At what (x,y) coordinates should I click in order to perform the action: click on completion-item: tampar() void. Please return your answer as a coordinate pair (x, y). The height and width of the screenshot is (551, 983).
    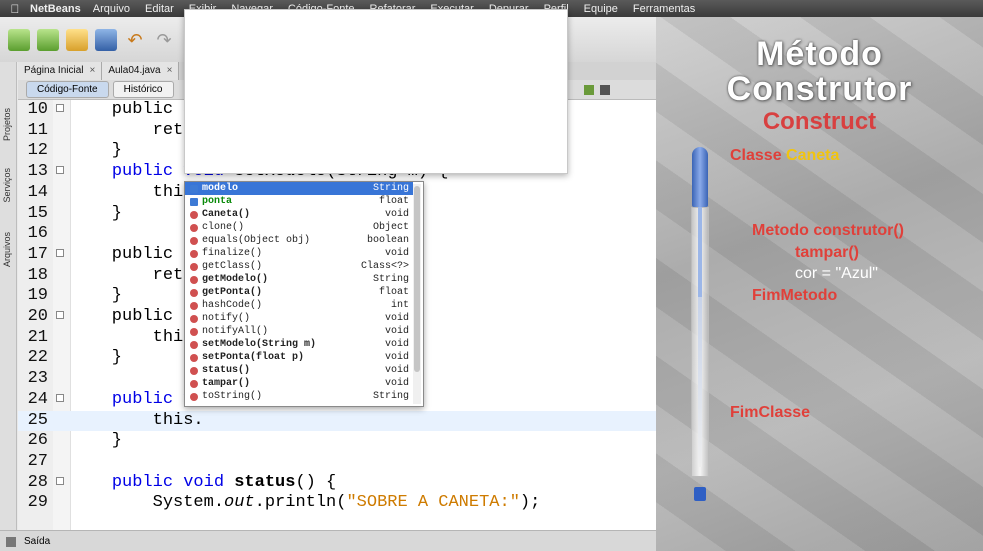
    Looking at the image, I should click on (299, 383).